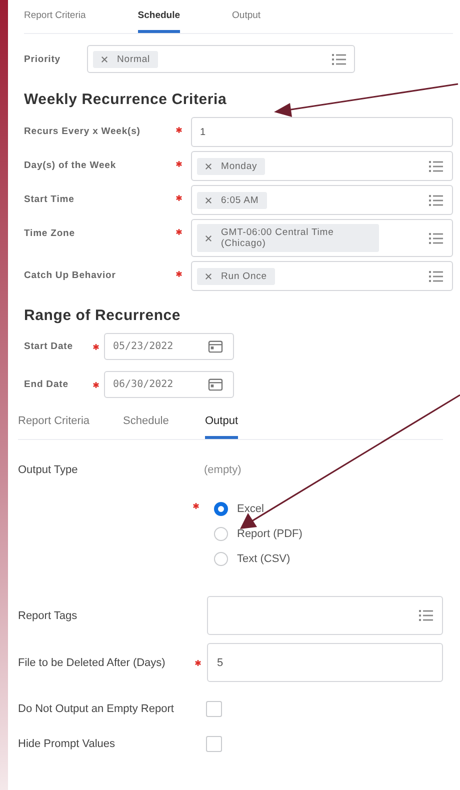 This screenshot has height=790, width=460. Describe the element at coordinates (43, 59) in the screenshot. I see `field-label: Priority` at that location.